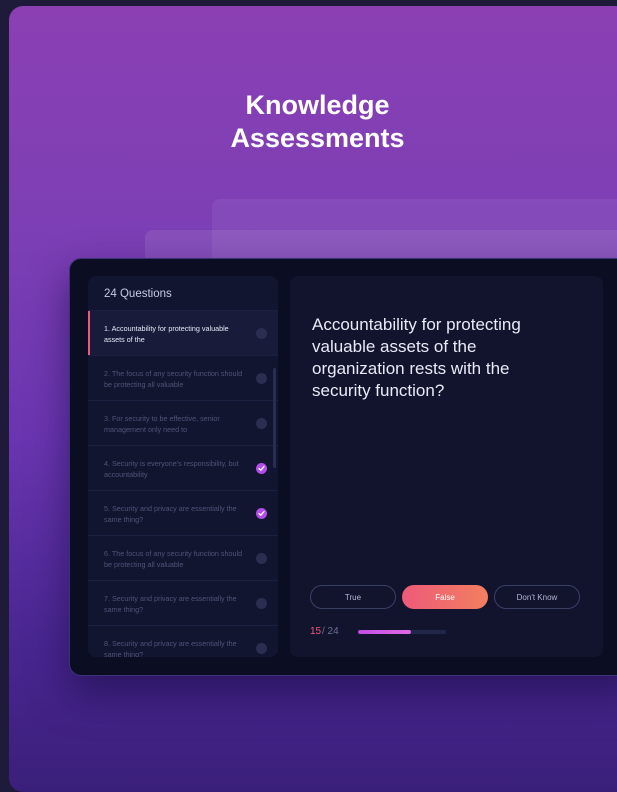 The height and width of the screenshot is (792, 617). Describe the element at coordinates (316, 631) in the screenshot. I see `progress-current: 15` at that location.